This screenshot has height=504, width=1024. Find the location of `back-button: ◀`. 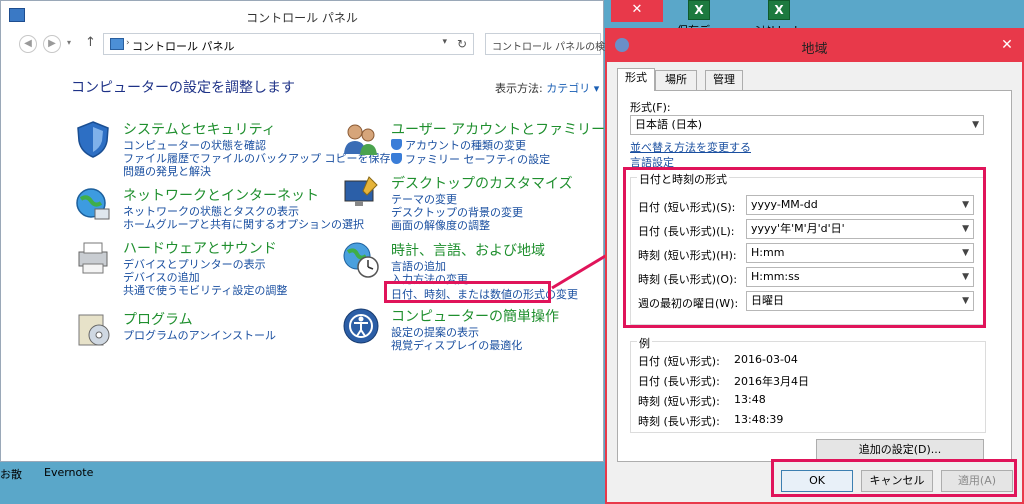

back-button: ◀ is located at coordinates (28, 44).